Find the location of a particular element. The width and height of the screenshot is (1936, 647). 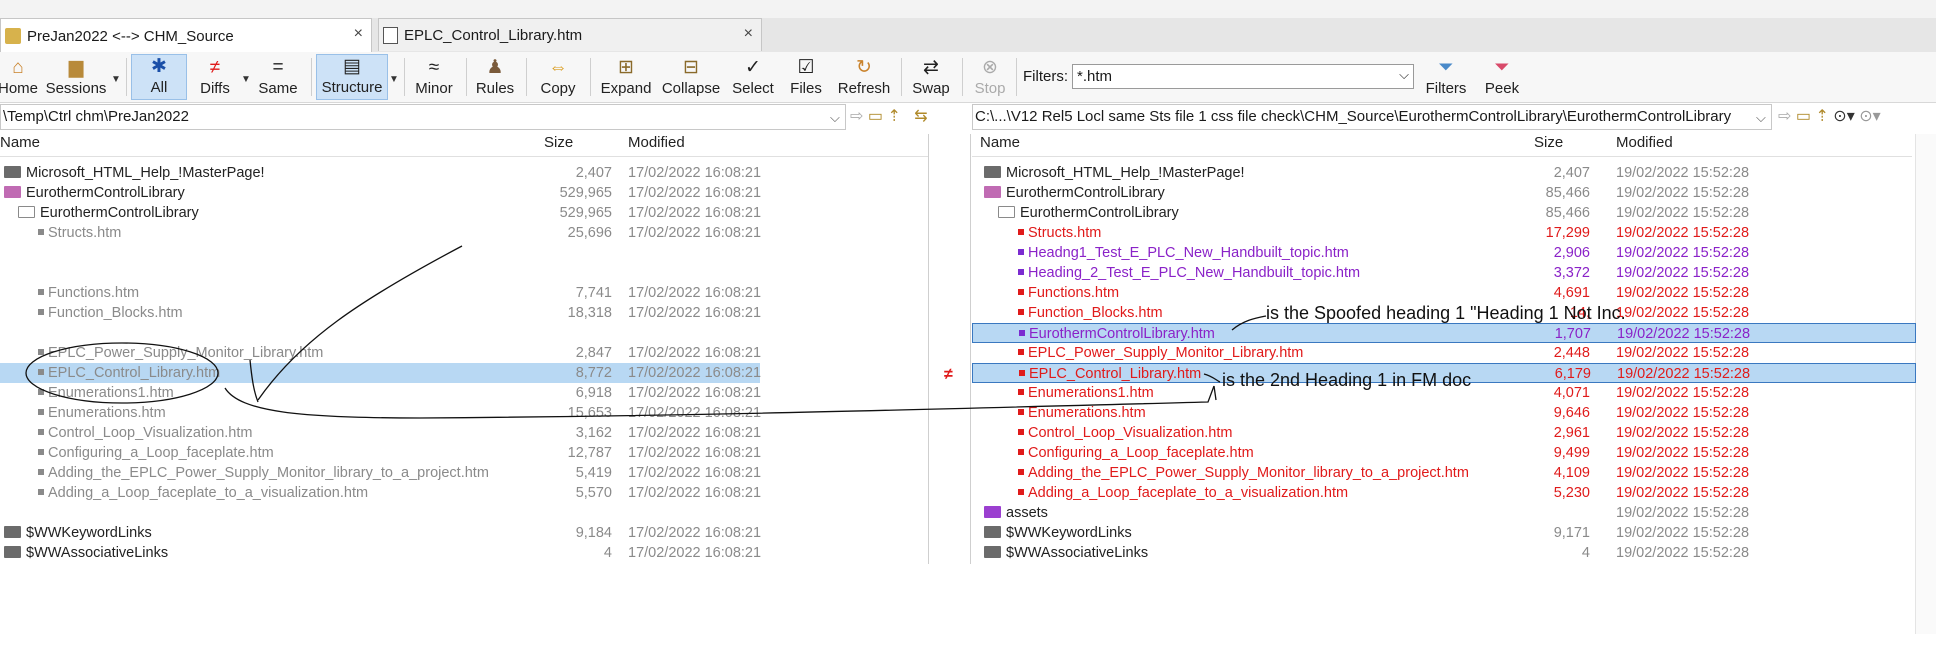

ink-check-tick is located at coordinates (254, 381).